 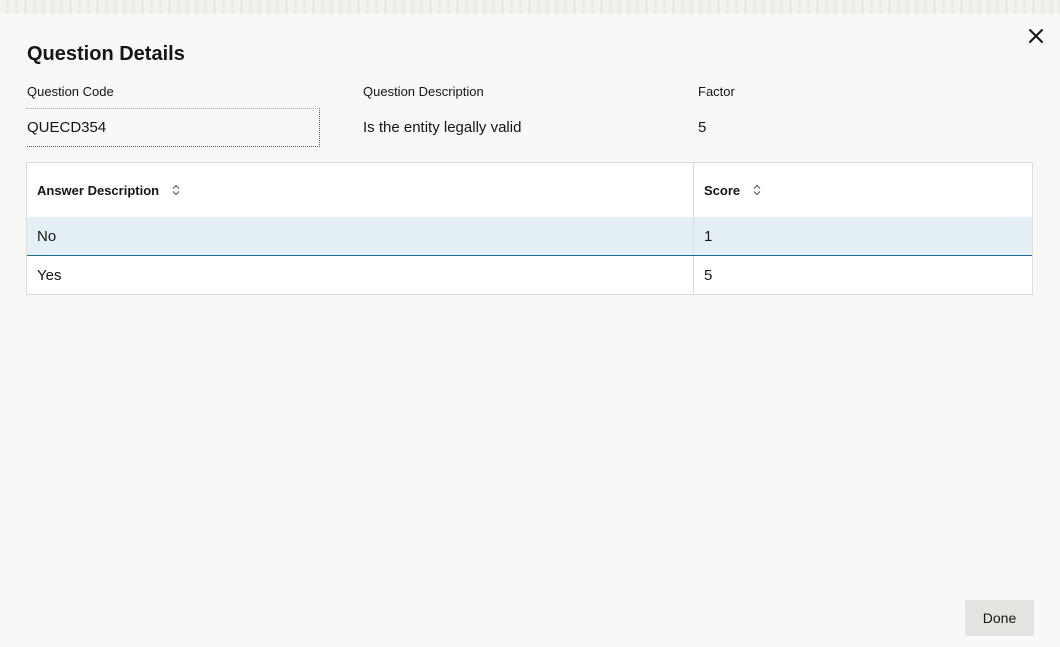 I want to click on question-description-value: Is the entity legally valid, so click(x=442, y=127).